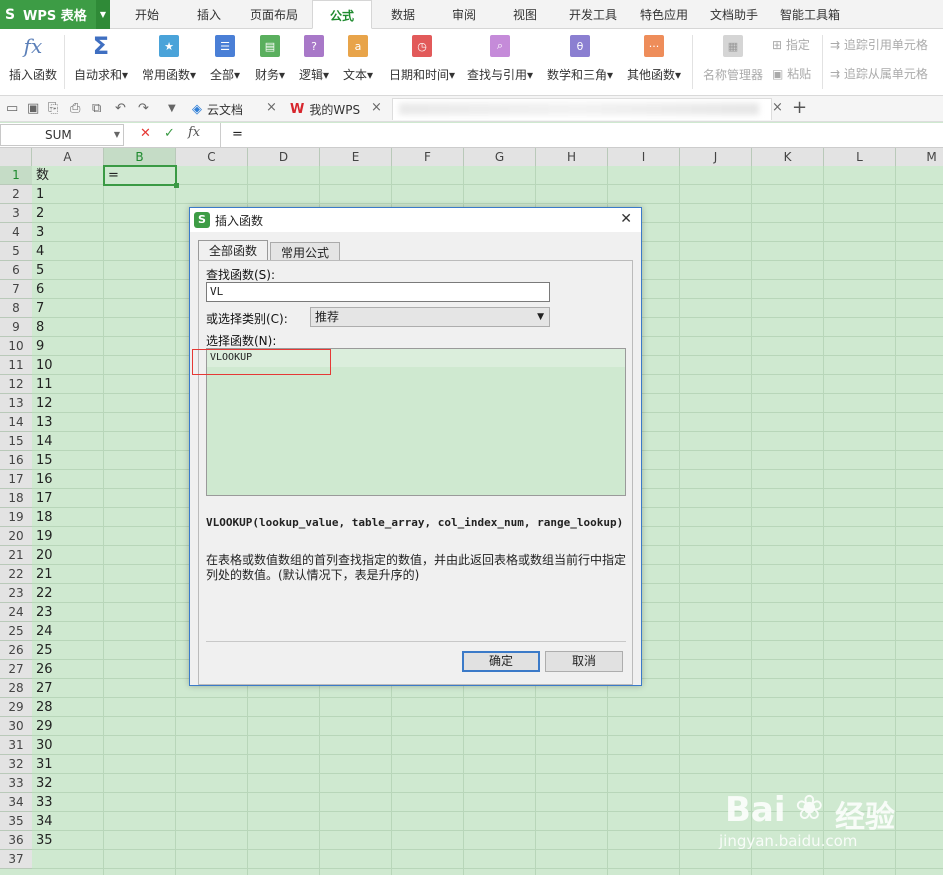  I want to click on column-header: D, so click(284, 157).